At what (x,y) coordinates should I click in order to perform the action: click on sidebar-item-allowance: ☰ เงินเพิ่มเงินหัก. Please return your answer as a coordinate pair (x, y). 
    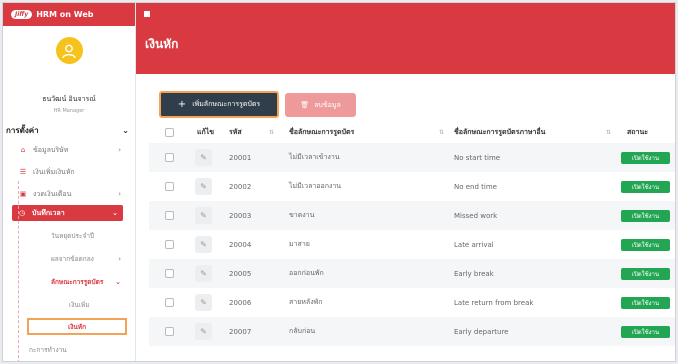
    Looking at the image, I should click on (69, 172).